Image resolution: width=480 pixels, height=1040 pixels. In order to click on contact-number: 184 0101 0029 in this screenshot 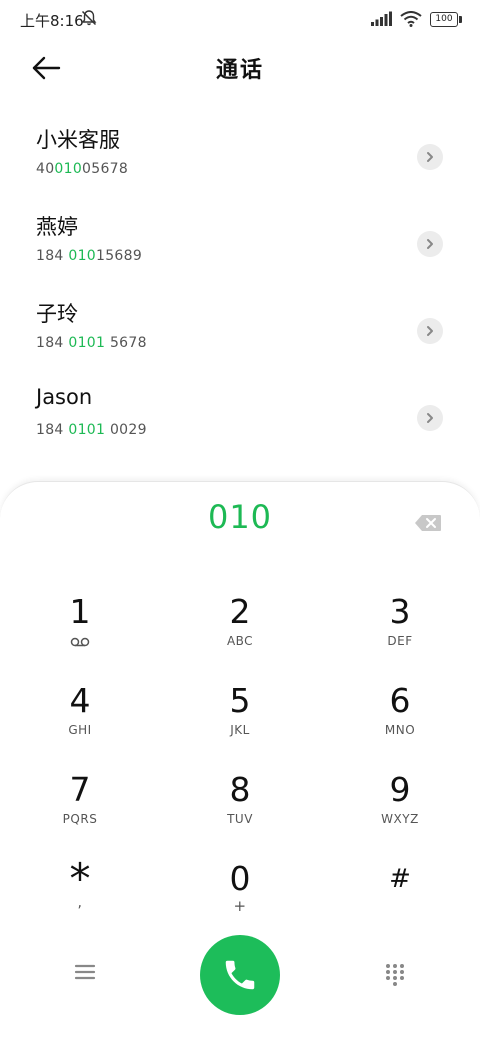, I will do `click(91, 430)`.